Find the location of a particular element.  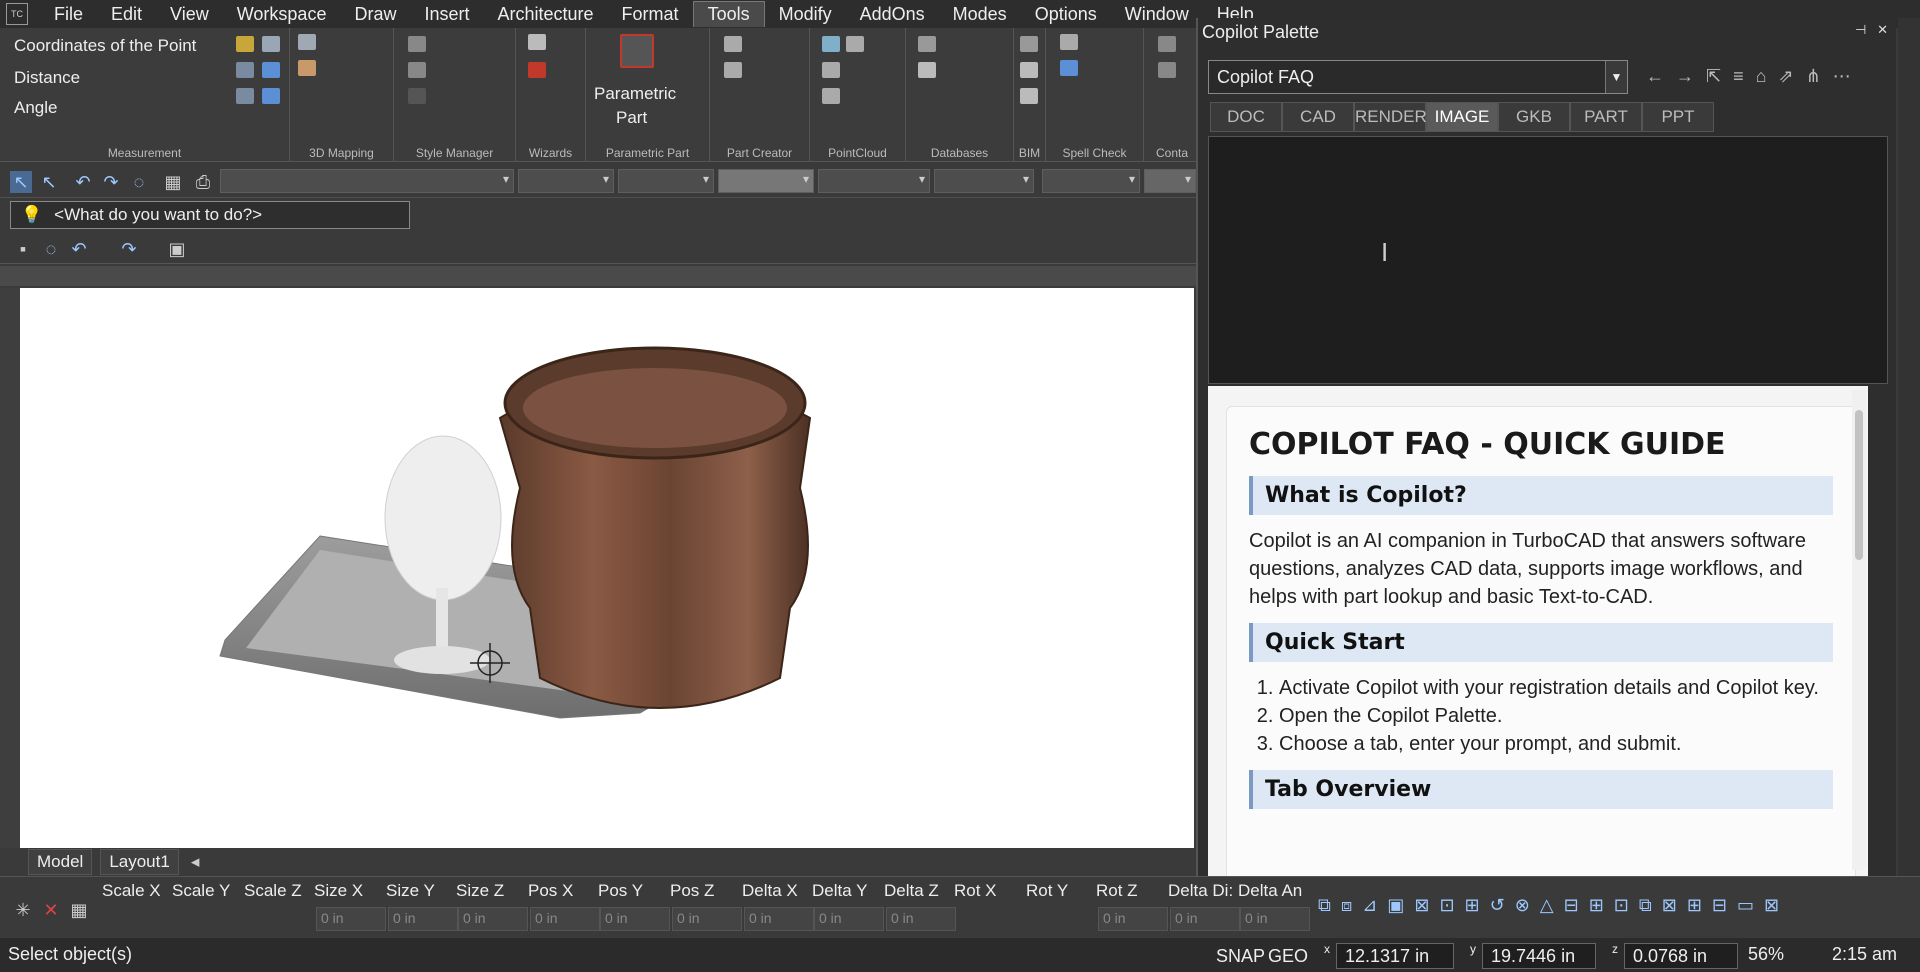

snap-tools-icon: ✳ is located at coordinates (23, 910).